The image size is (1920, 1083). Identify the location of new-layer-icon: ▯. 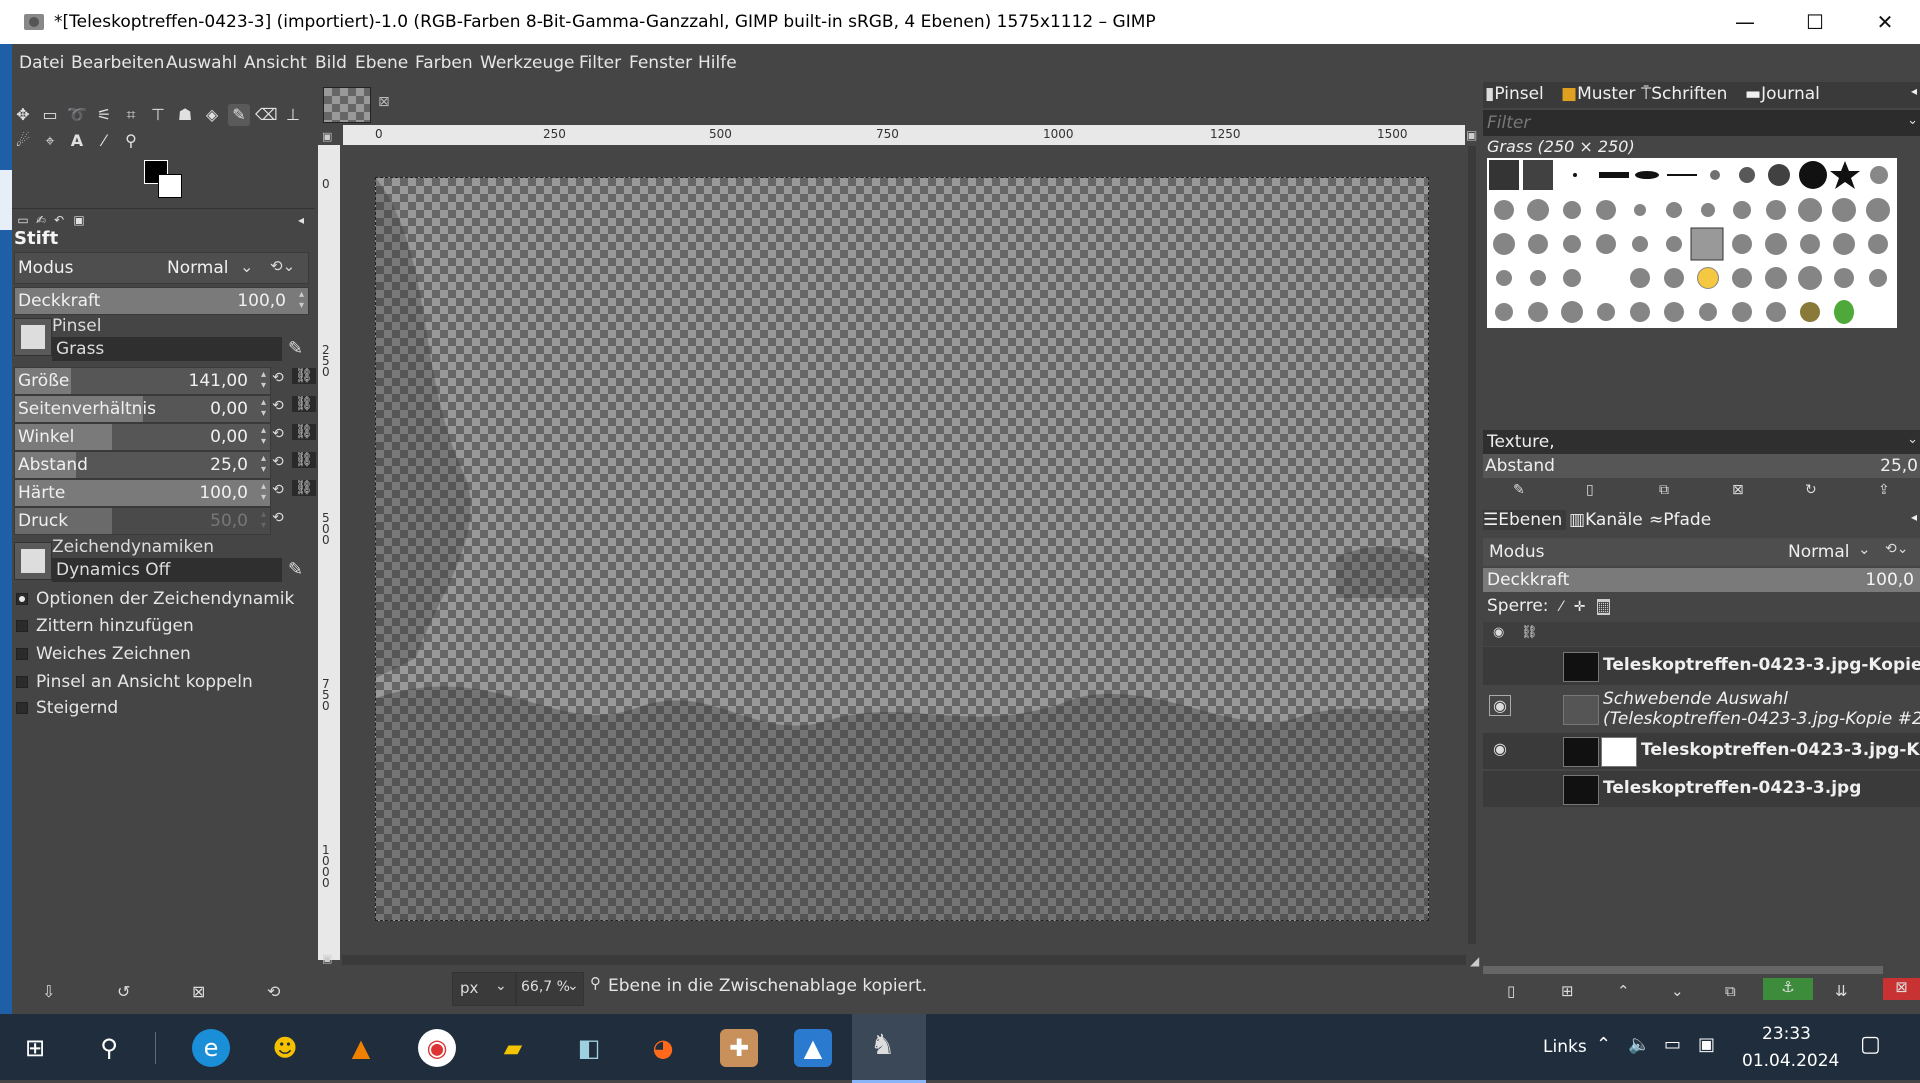
(1511, 991).